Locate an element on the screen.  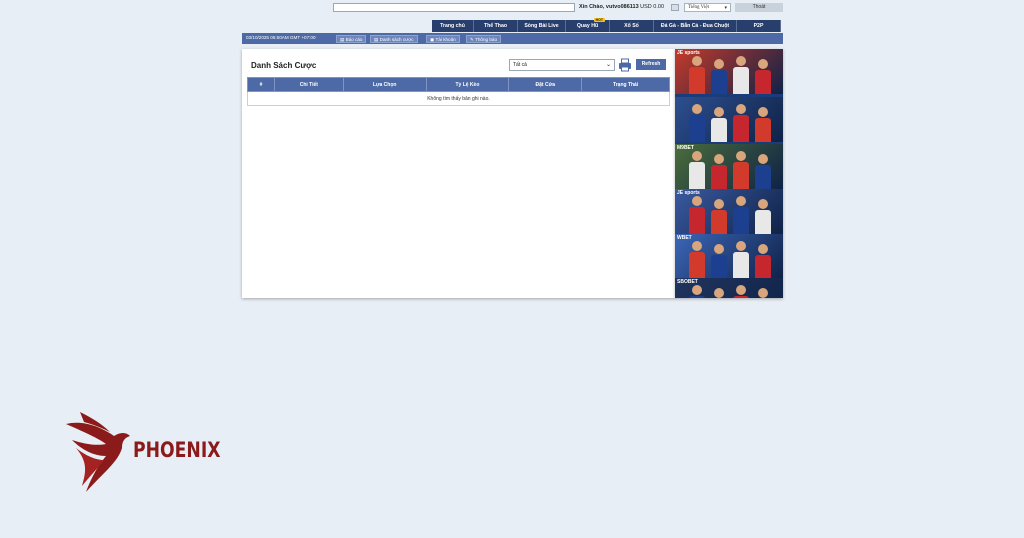
language-select: Tiếng Việt ▾ is located at coordinates (707, 7).